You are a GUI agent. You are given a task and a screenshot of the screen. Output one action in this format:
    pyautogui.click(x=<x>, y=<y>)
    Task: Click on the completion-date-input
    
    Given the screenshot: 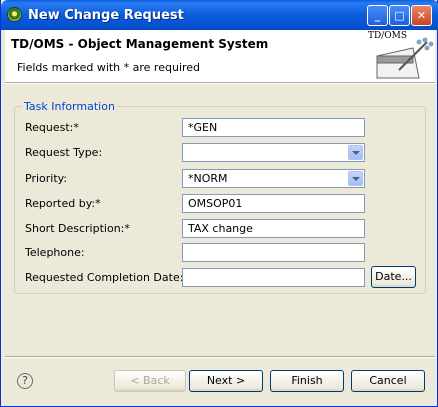 What is the action you would take?
    pyautogui.click(x=273, y=277)
    